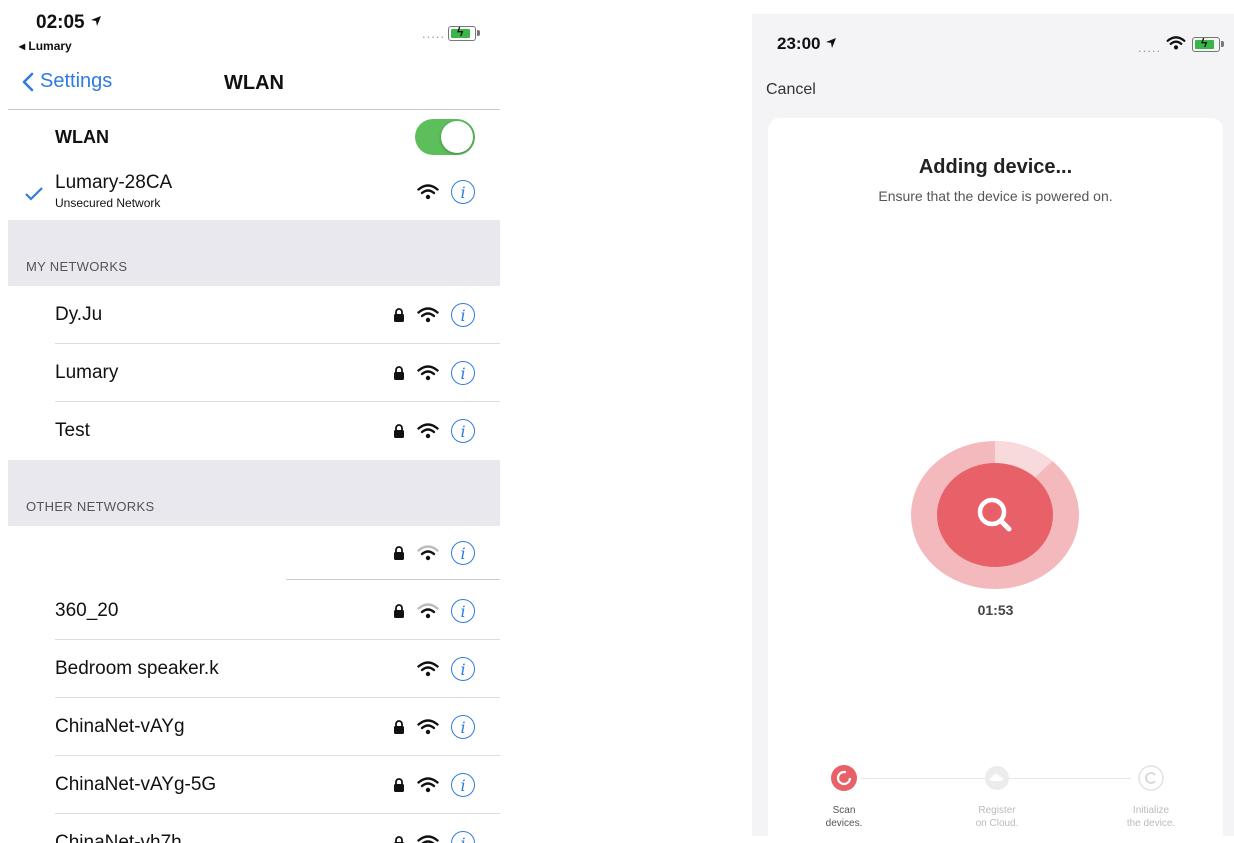 The image size is (1234, 843). I want to click on status-time: 02:05, so click(69, 23).